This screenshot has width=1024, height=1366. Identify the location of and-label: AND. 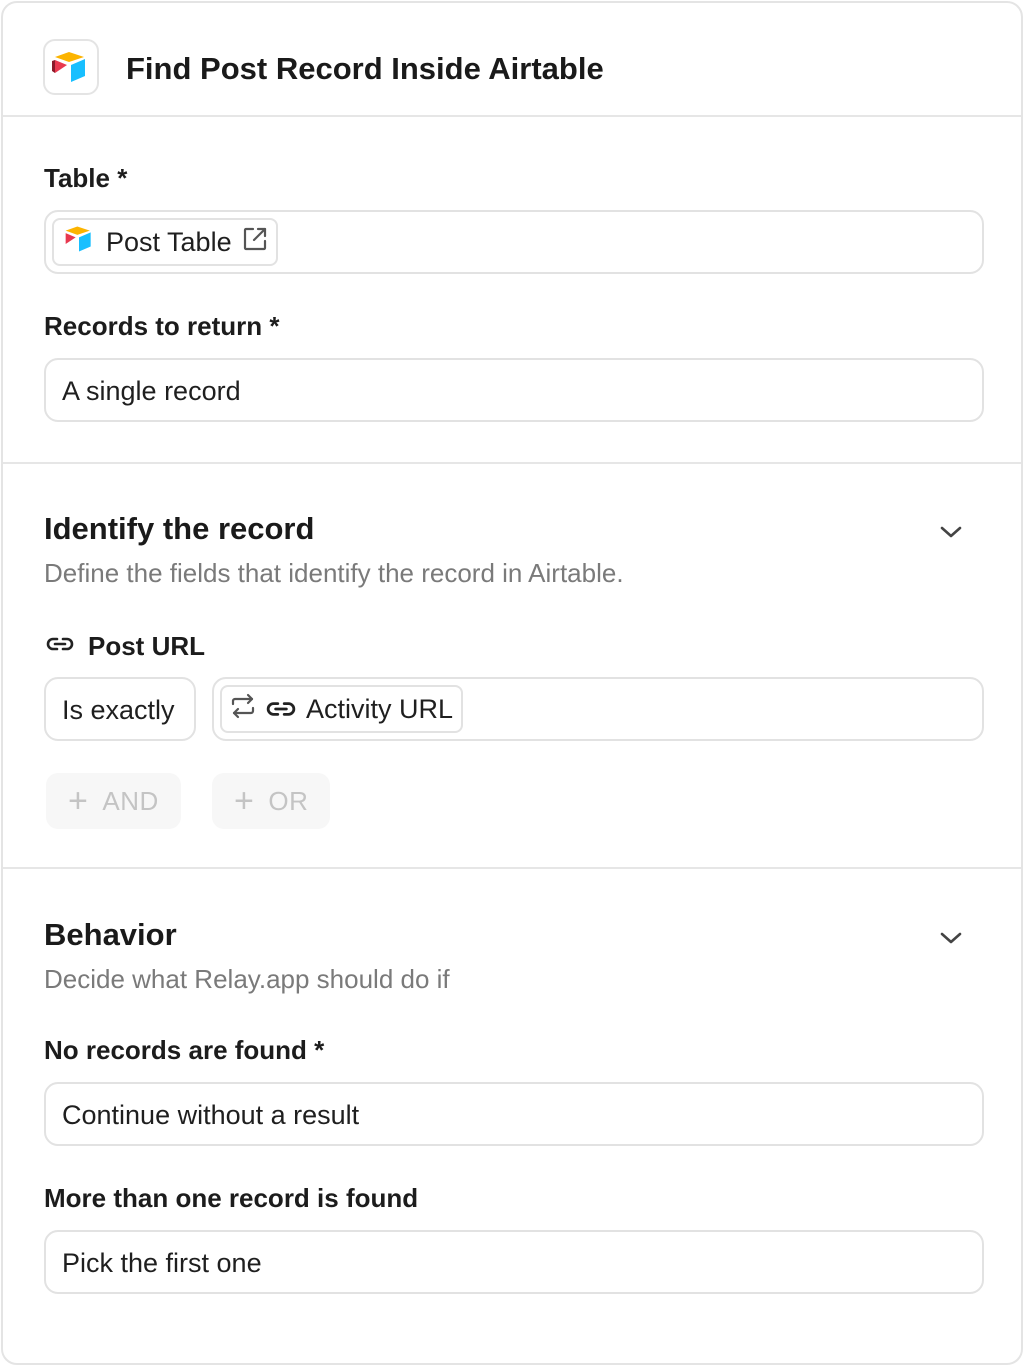
(130, 800).